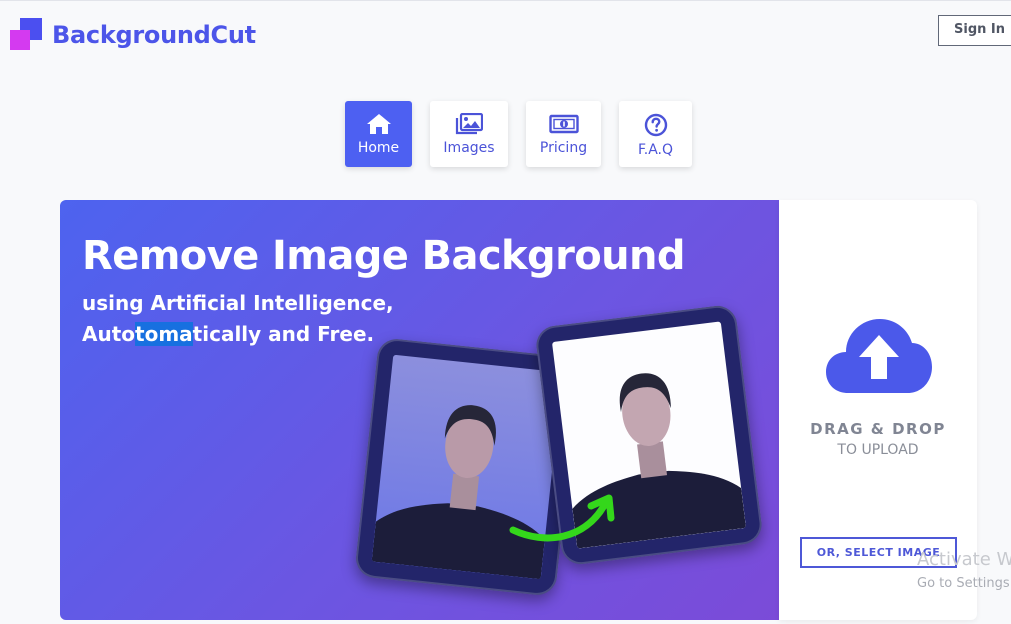 Image resolution: width=1011 pixels, height=624 pixels. Describe the element at coordinates (655, 150) in the screenshot. I see `nav-faq-label: F.A.Q` at that location.